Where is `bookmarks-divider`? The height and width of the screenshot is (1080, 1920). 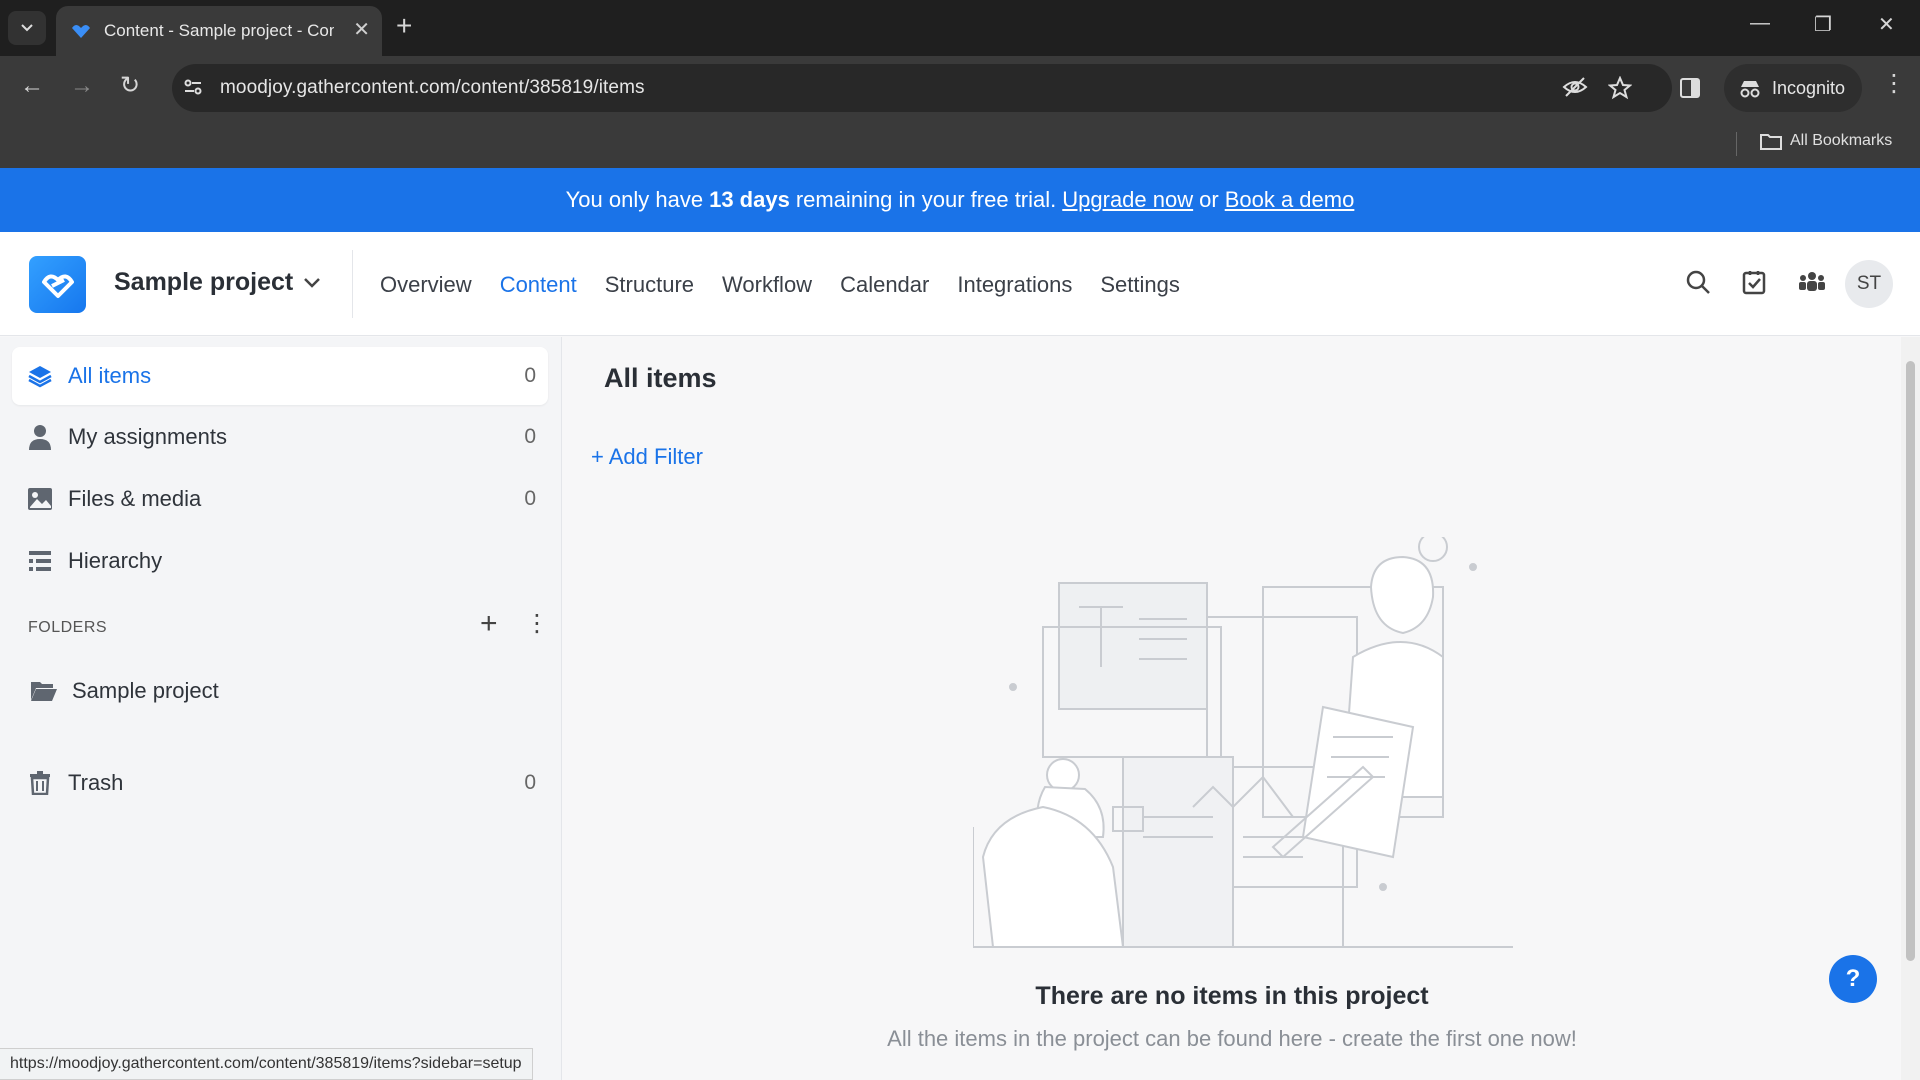
bookmarks-divider is located at coordinates (1736, 144).